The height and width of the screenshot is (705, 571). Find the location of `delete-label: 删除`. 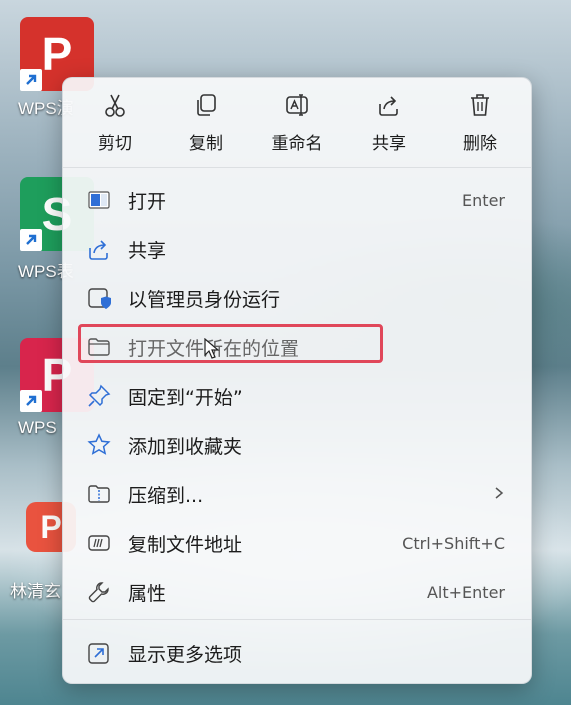

delete-label: 删除 is located at coordinates (480, 144).